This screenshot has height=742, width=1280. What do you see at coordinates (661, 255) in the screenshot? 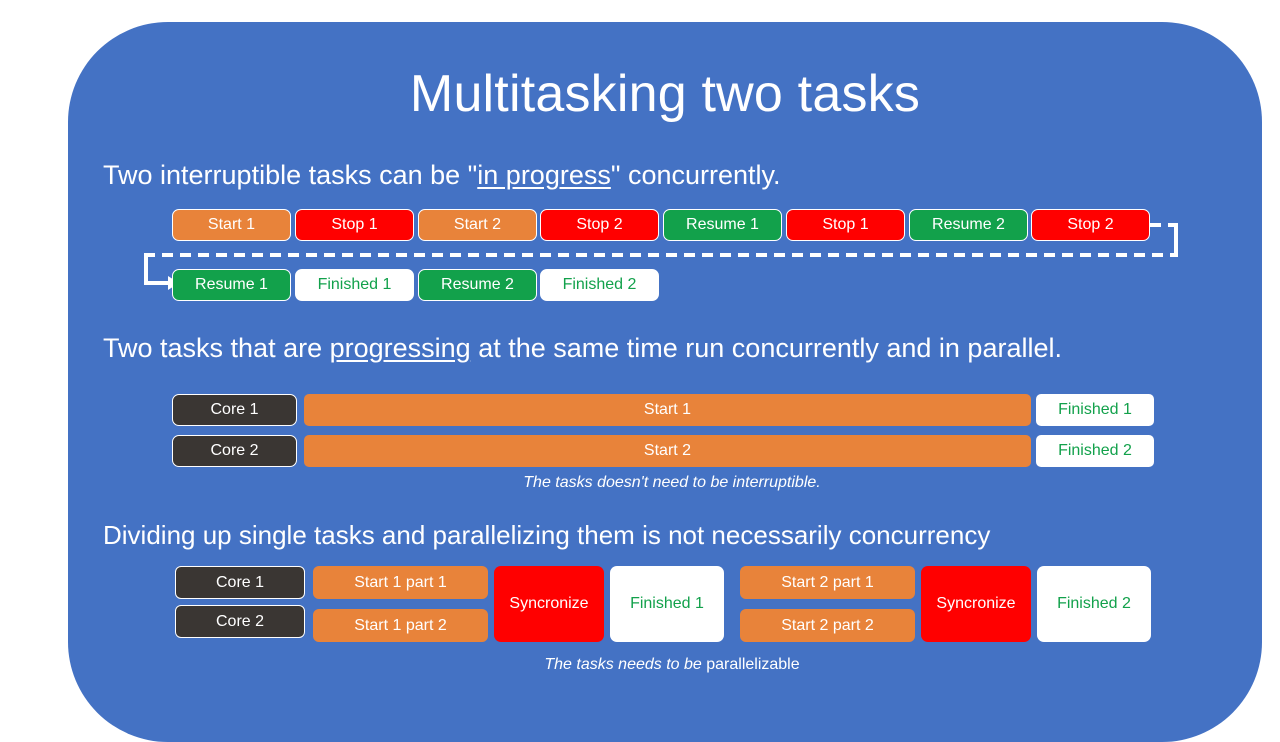
I see `connector-dash-main` at bounding box center [661, 255].